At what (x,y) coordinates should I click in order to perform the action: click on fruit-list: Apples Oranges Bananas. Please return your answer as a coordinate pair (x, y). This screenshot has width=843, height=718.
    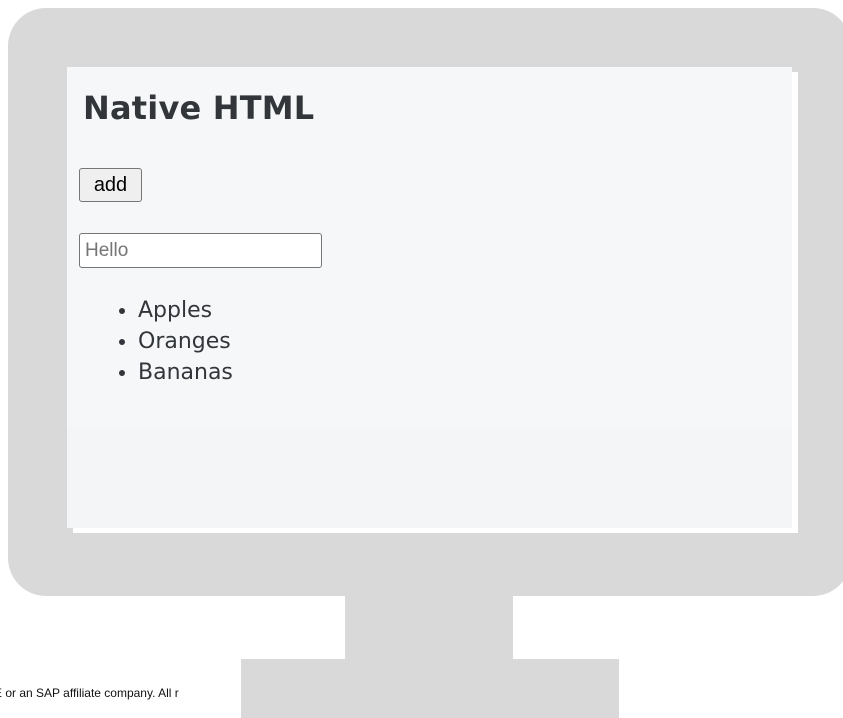
    Looking at the image, I should click on (175, 341).